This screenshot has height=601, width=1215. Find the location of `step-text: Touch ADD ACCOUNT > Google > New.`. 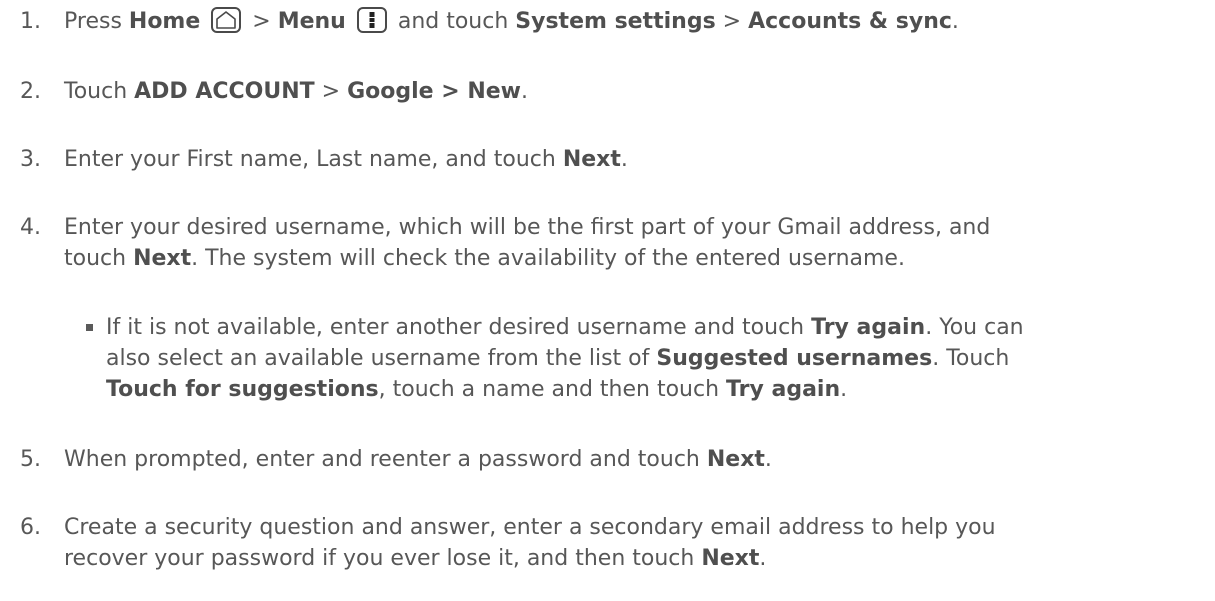

step-text: Touch ADD ACCOUNT > Google > New. is located at coordinates (296, 91).